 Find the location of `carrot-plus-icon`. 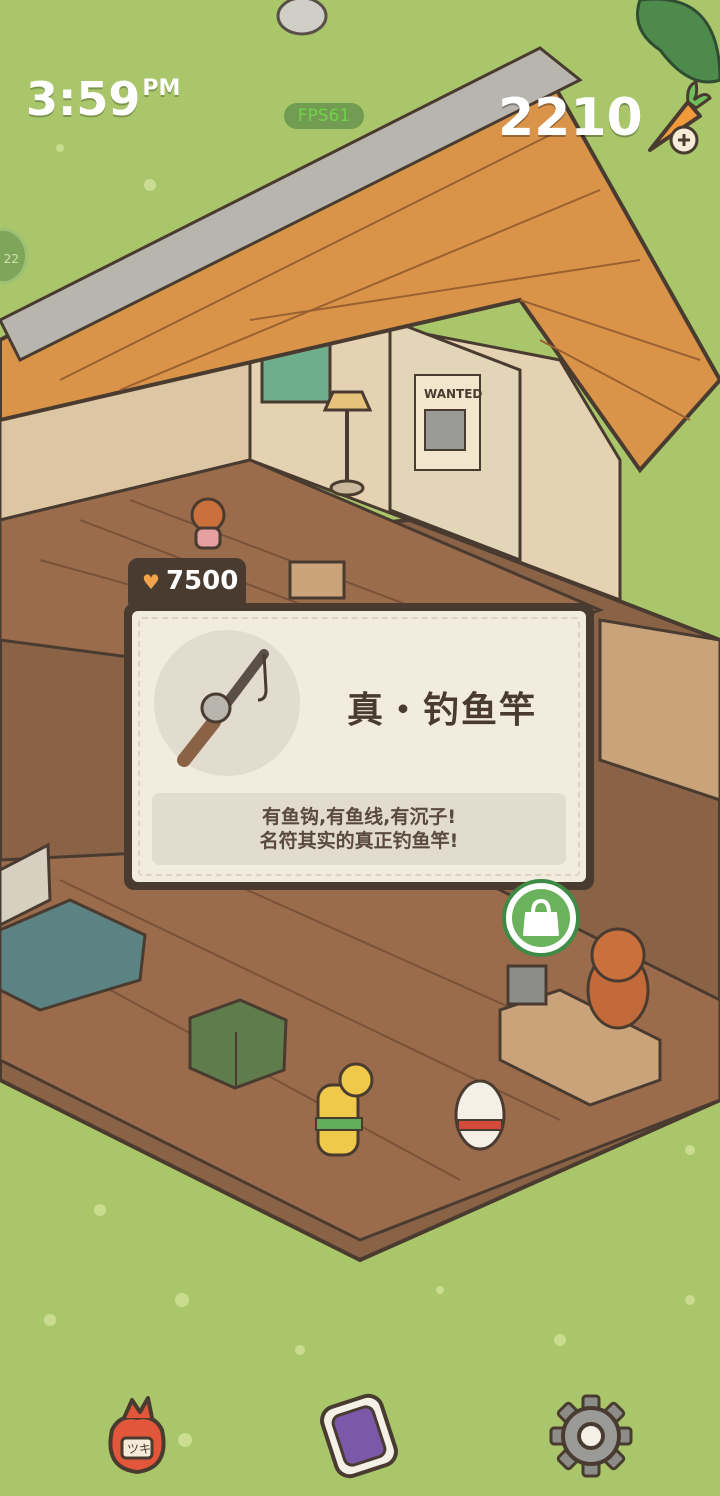

carrot-plus-icon is located at coordinates (674, 121).